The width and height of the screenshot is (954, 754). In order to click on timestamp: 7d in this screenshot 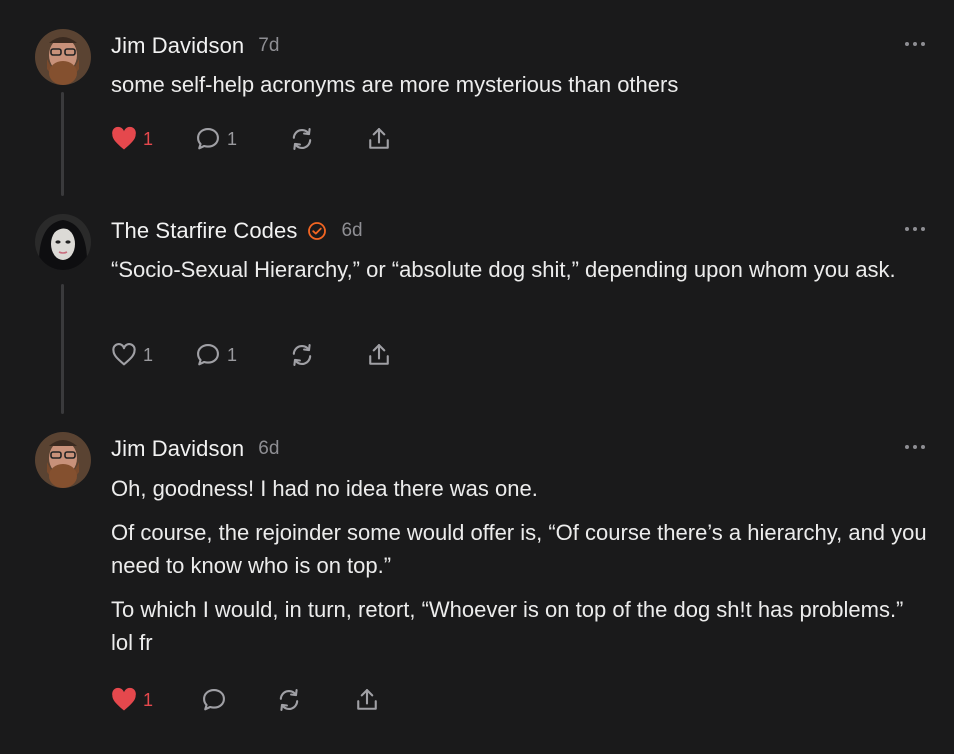, I will do `click(268, 46)`.